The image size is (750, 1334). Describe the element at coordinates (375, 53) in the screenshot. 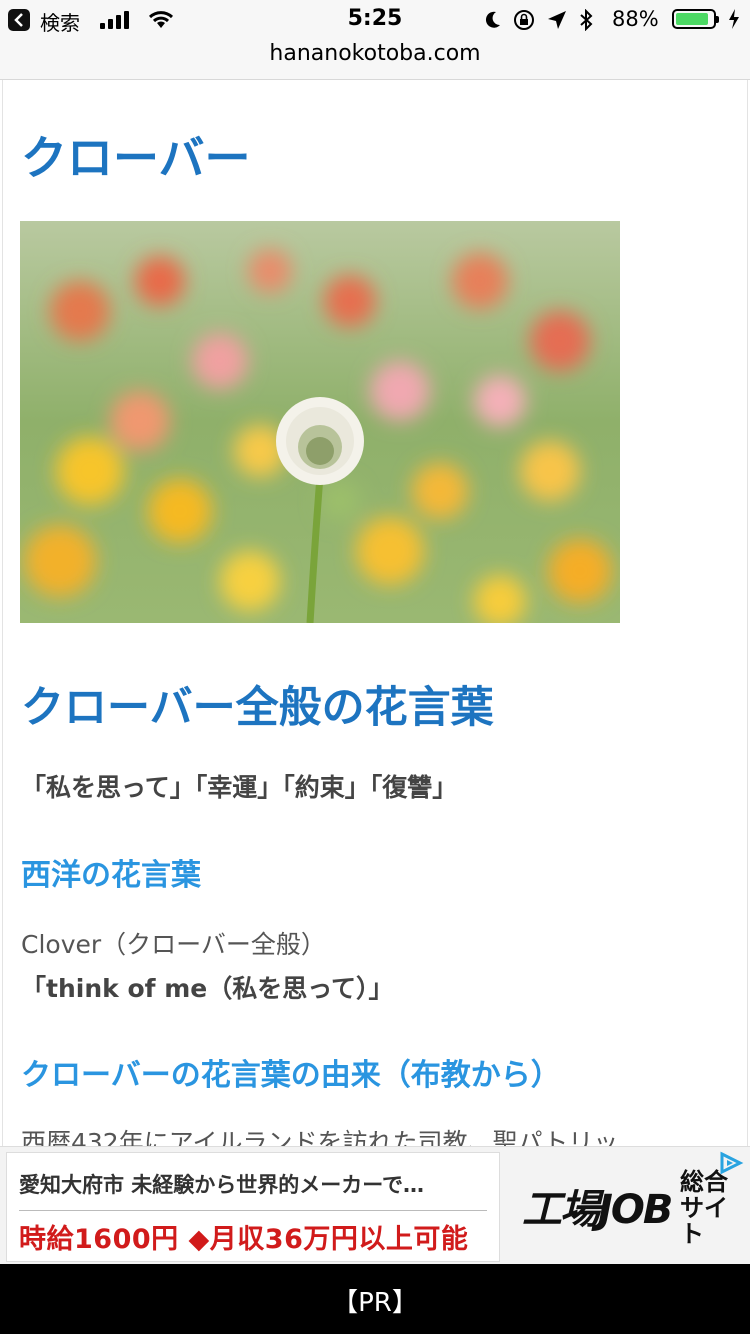

I see `url-text: hananokotoba.com` at that location.